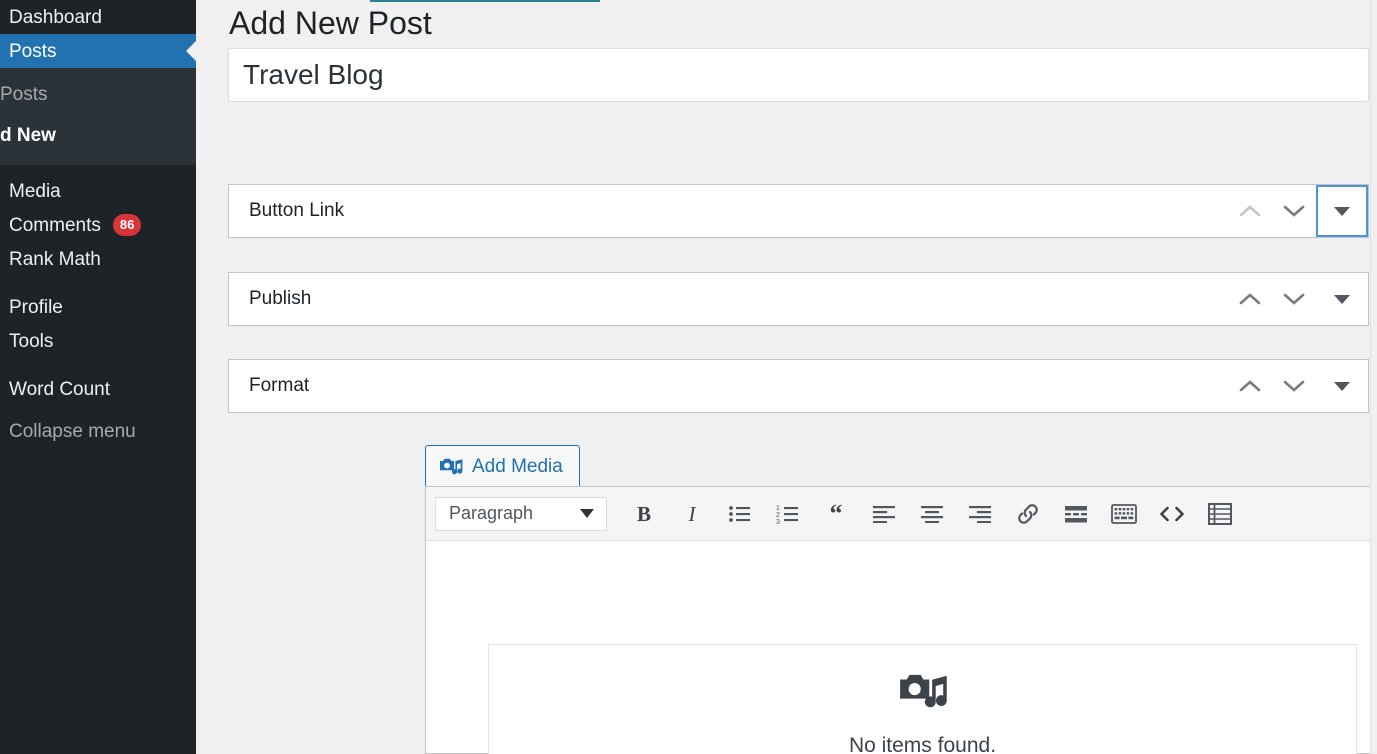 The height and width of the screenshot is (754, 1377). I want to click on svg-text: I, so click(692, 514).